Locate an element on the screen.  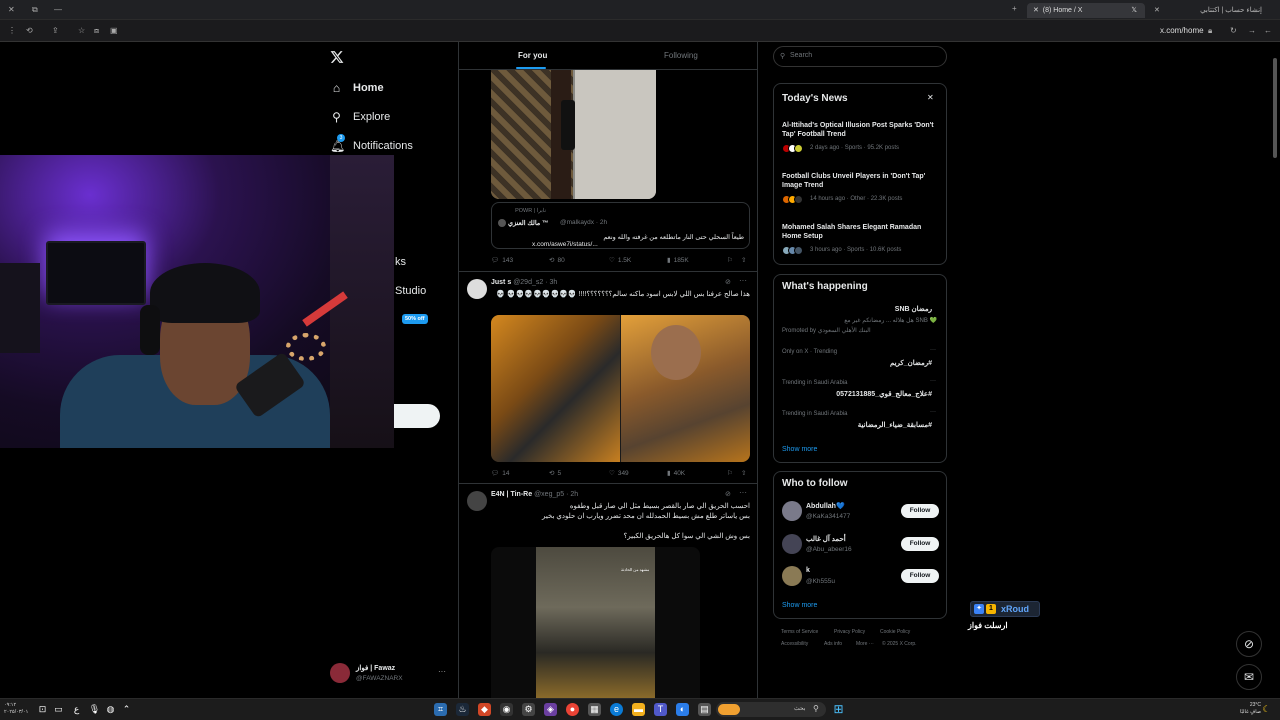
forward-icon: → is located at coordinates (1252, 30).